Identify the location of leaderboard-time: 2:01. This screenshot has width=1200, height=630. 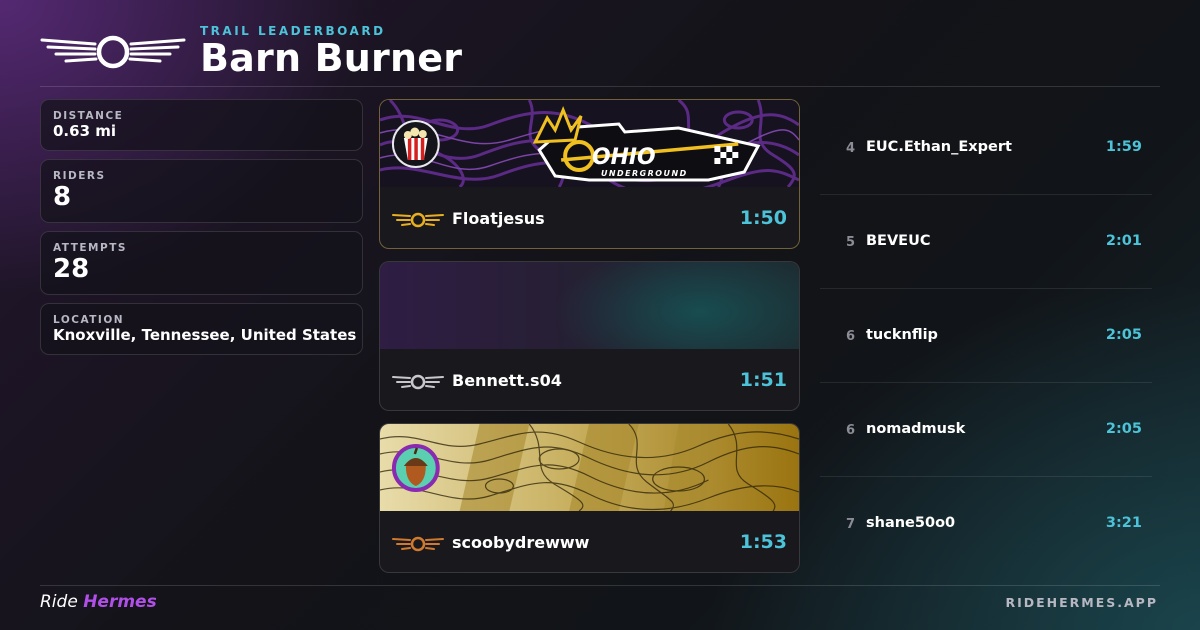
(1123, 241).